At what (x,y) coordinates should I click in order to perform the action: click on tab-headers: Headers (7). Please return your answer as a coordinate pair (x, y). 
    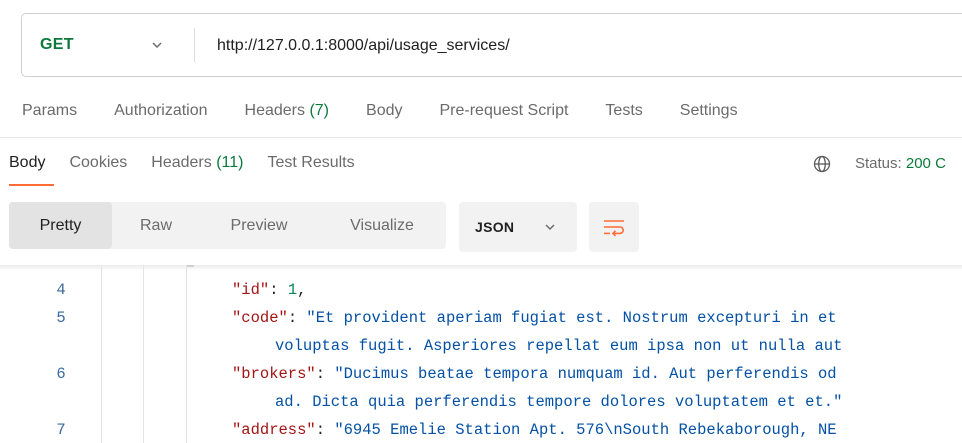
    Looking at the image, I should click on (287, 111).